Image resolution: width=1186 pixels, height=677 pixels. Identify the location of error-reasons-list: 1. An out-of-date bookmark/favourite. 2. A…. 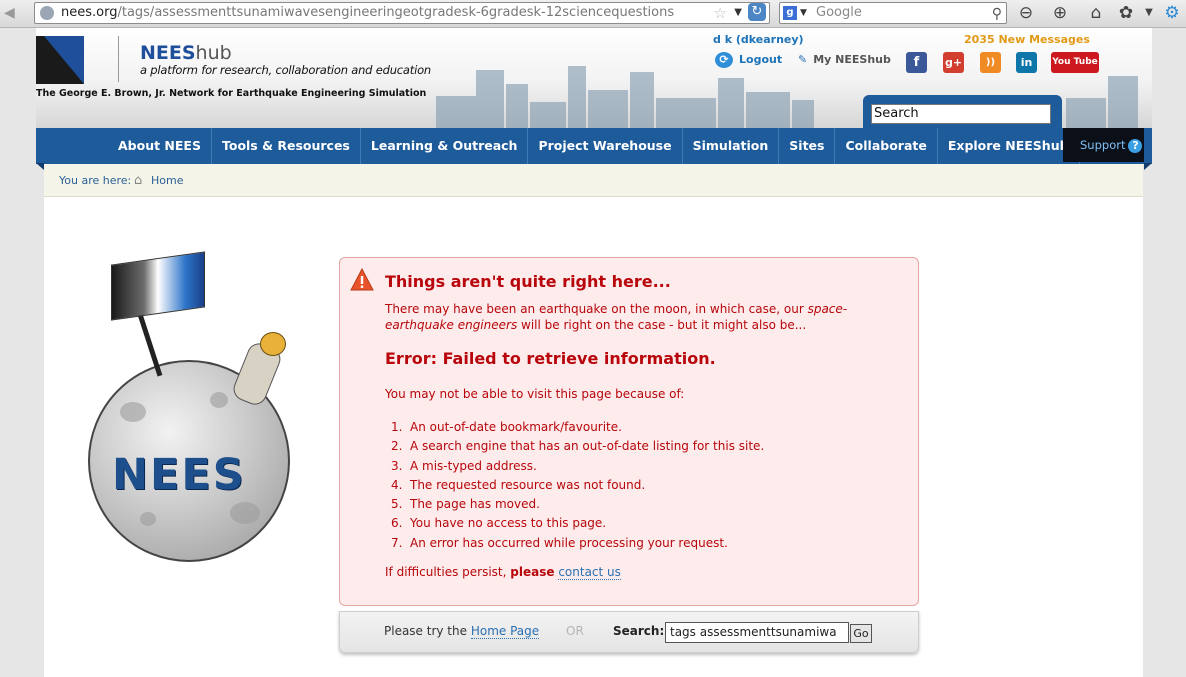
(645, 485).